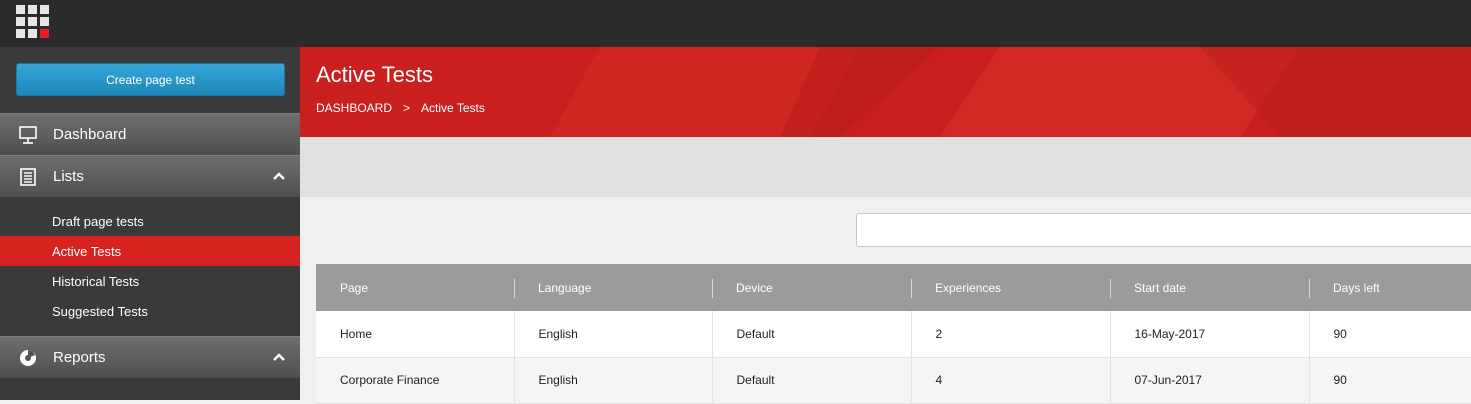 This screenshot has width=1471, height=404. I want to click on table-row: Home English Default 2 16-May-2017 90, so click(893, 334).